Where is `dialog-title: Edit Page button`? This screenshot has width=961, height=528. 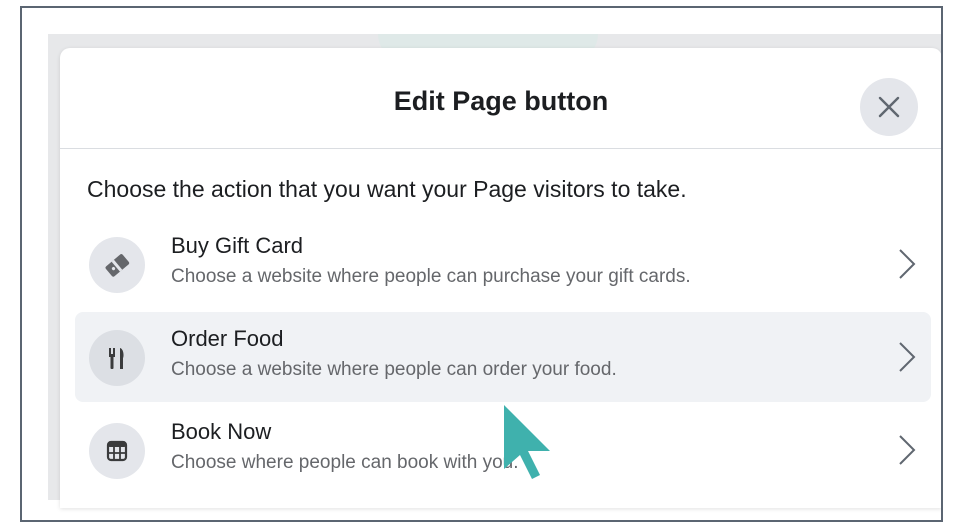
dialog-title: Edit Page button is located at coordinates (501, 101).